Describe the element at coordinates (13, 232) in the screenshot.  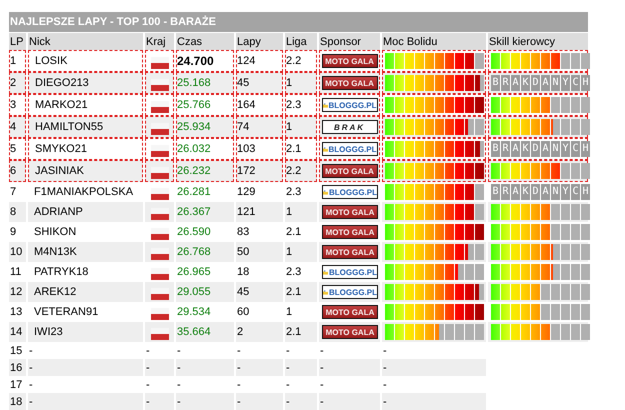
I see `rank: 9` at that location.